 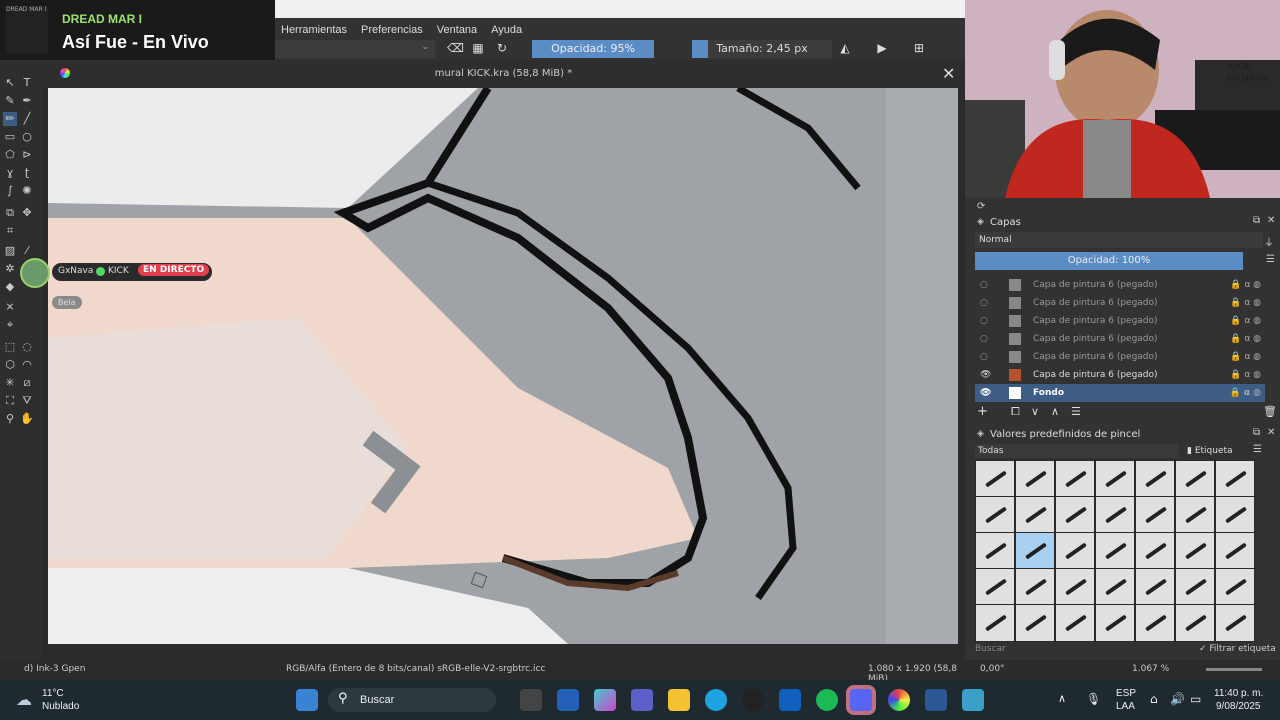 I want to click on tag-dropdown: ▮ Etiqueta, so click(x=1210, y=451).